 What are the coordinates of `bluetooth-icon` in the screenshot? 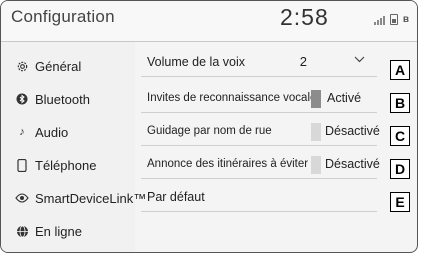 It's located at (22, 99).